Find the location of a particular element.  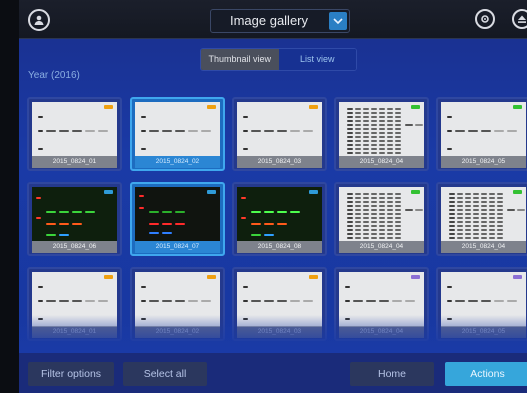

tab-list-view: List view is located at coordinates (317, 59).